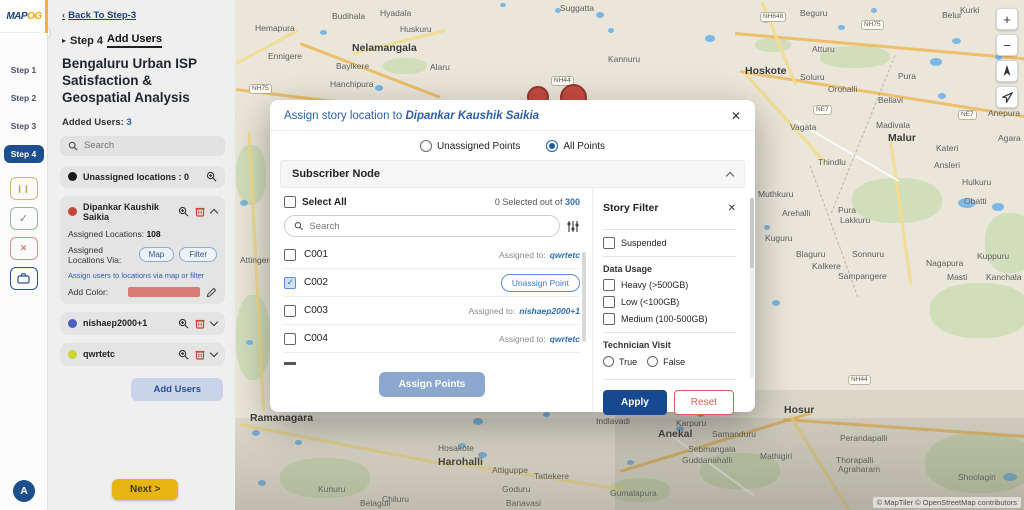  Describe the element at coordinates (432, 384) in the screenshot. I see `assign-points-button: Assign Points` at that location.